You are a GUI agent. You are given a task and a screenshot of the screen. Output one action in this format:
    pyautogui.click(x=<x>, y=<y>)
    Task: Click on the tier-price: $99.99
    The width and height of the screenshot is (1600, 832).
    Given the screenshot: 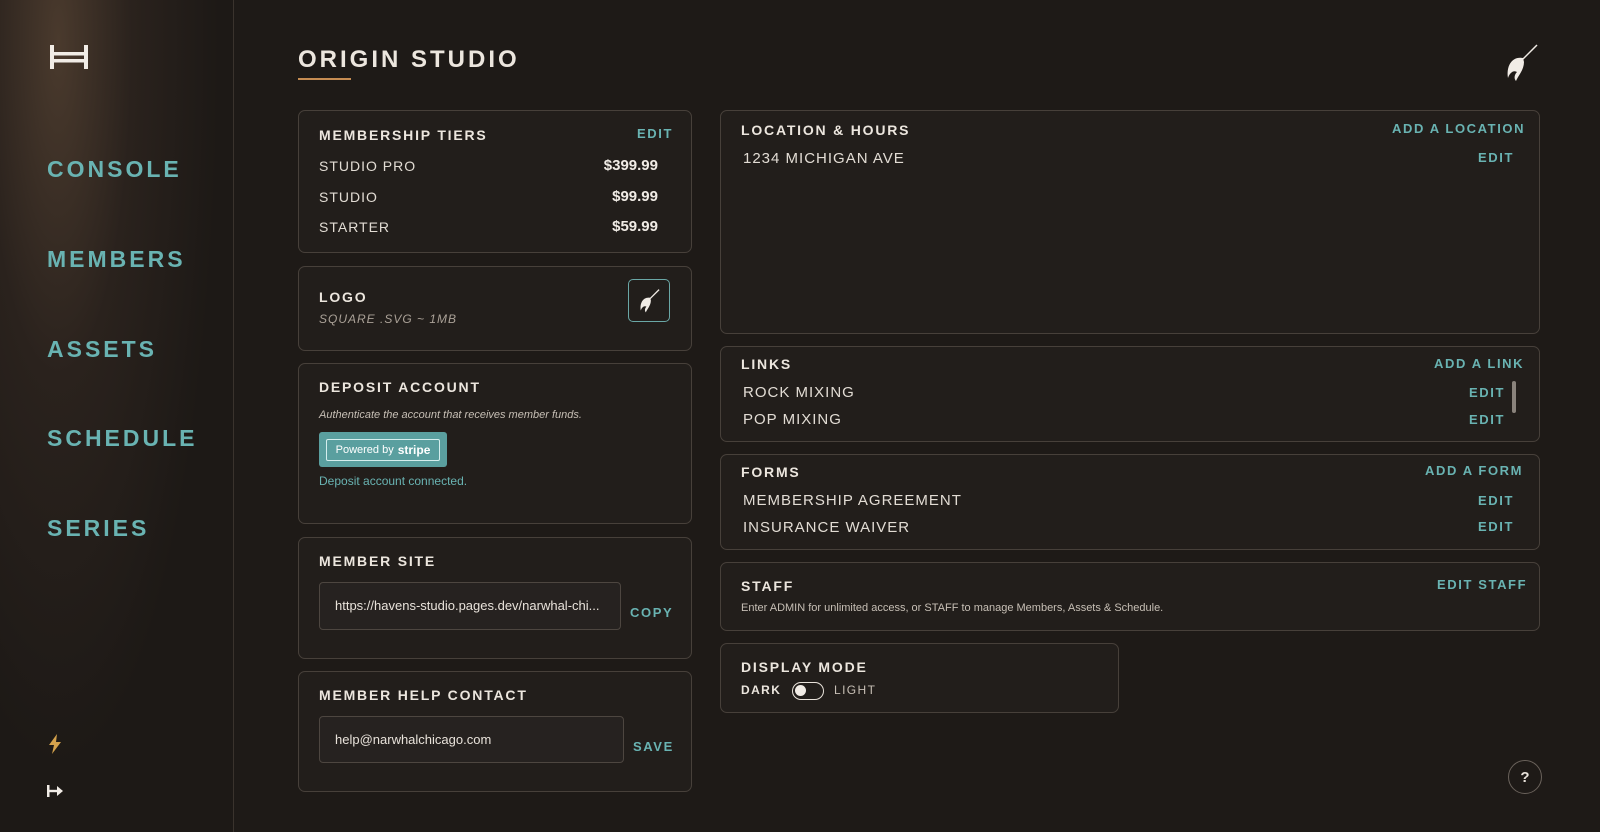 What is the action you would take?
    pyautogui.click(x=635, y=196)
    